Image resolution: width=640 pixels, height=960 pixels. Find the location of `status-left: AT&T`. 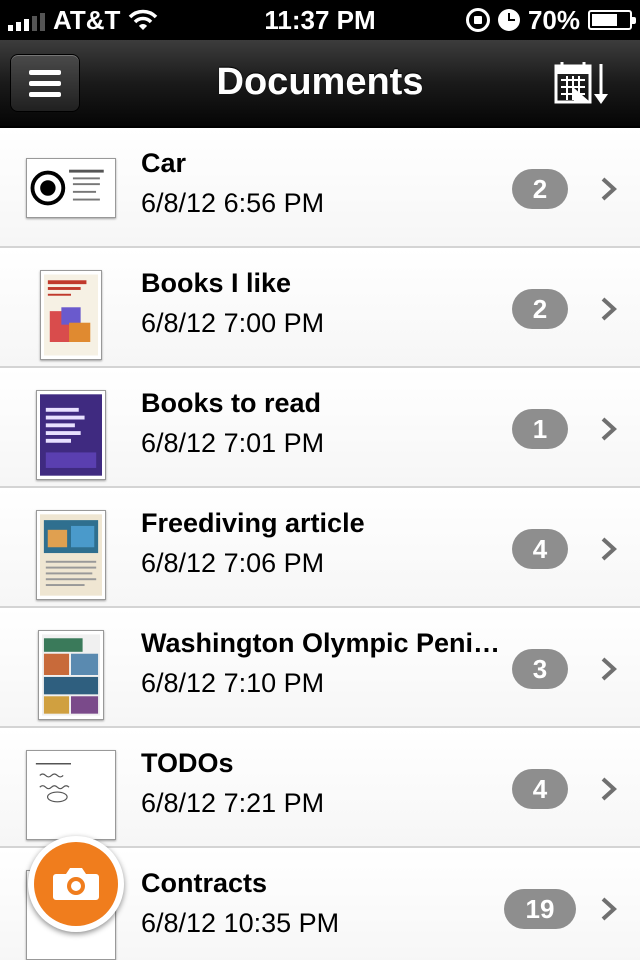

status-left: AT&T is located at coordinates (83, 20).